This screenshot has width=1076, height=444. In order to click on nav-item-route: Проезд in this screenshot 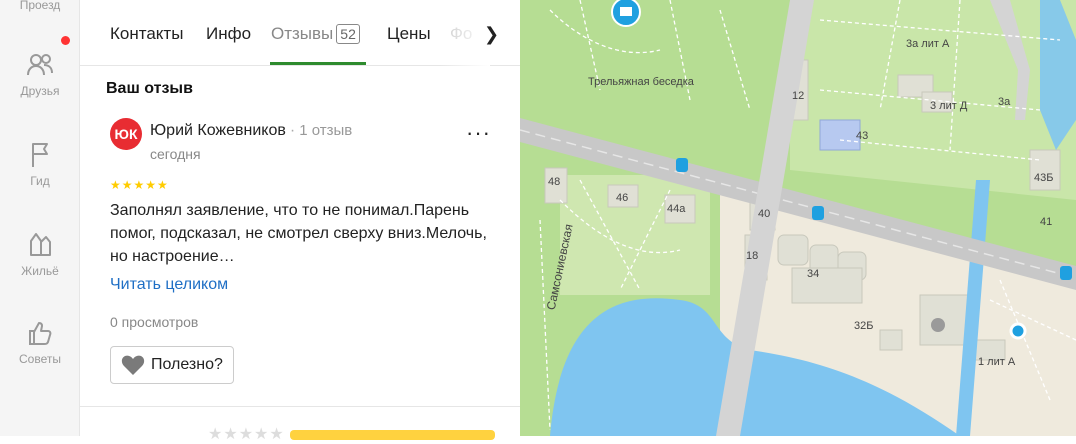, I will do `click(40, 6)`.